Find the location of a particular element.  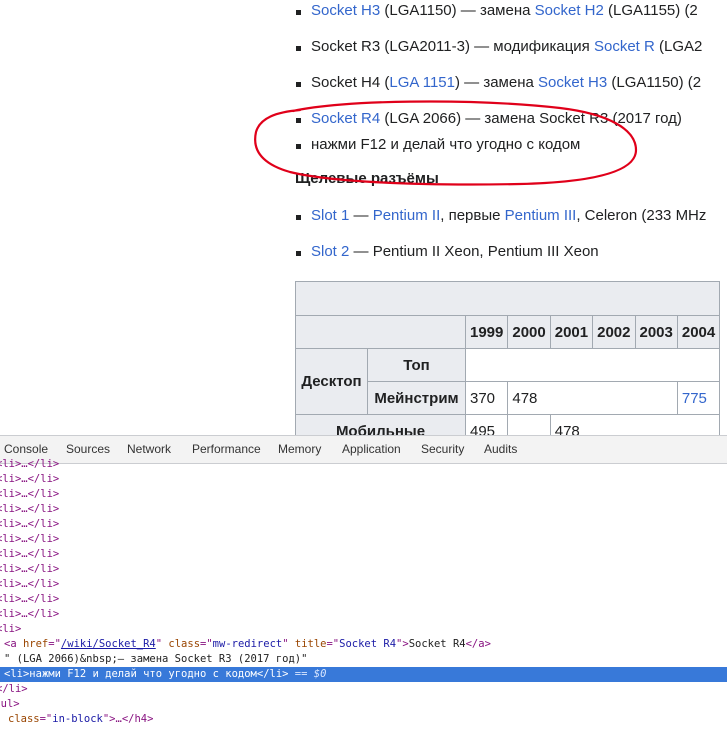

plain-text: Socket R3 (LGA2011-3) — модификация is located at coordinates (452, 46).